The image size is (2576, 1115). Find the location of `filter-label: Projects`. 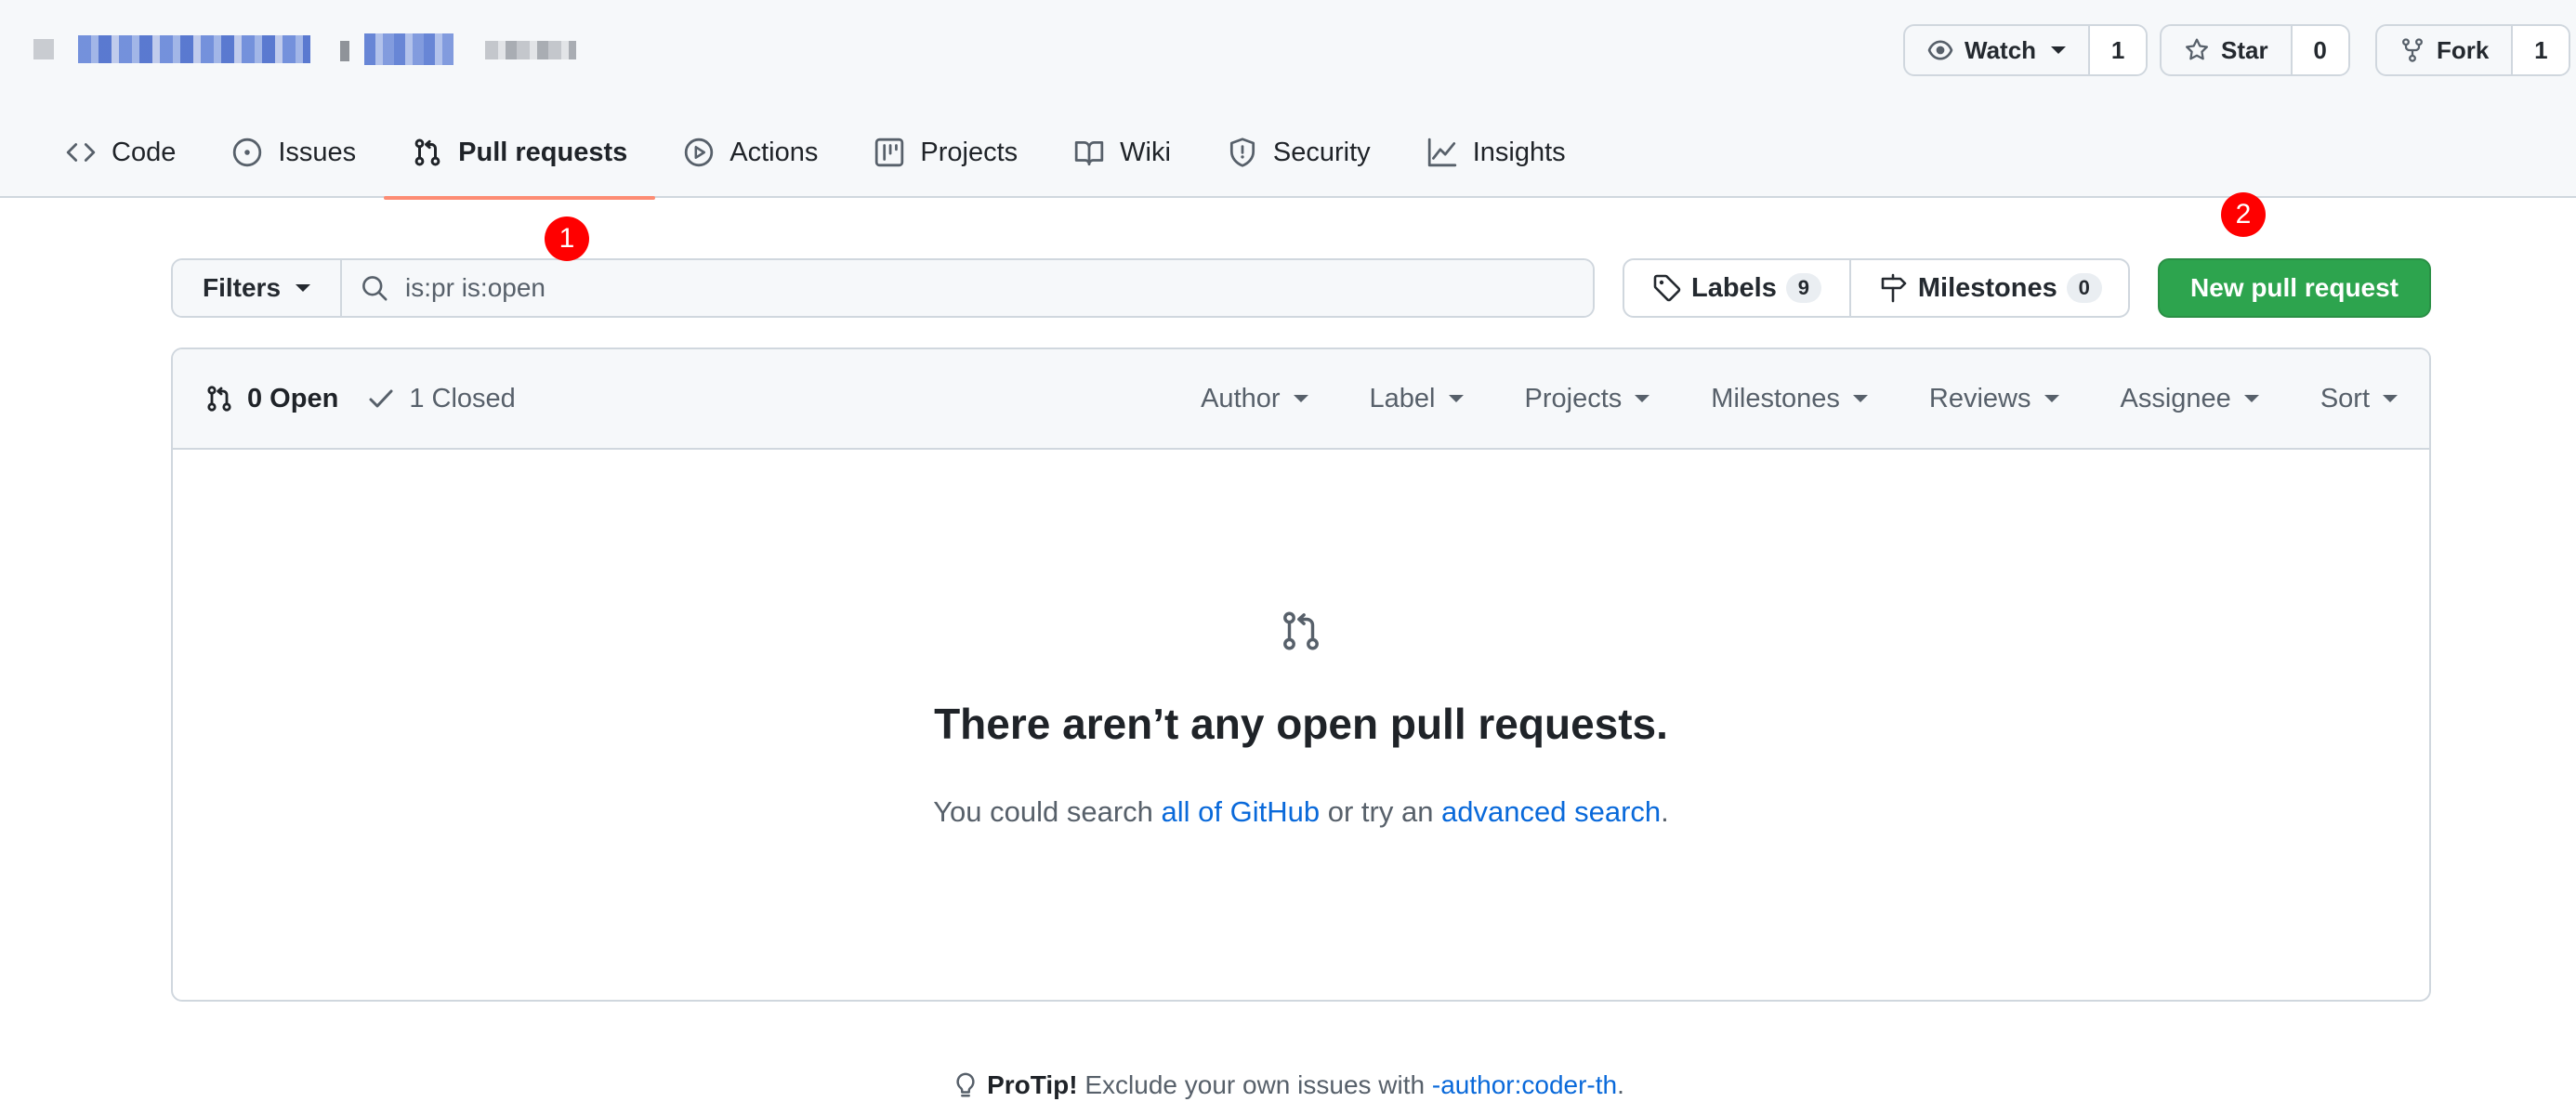

filter-label: Projects is located at coordinates (1573, 398).